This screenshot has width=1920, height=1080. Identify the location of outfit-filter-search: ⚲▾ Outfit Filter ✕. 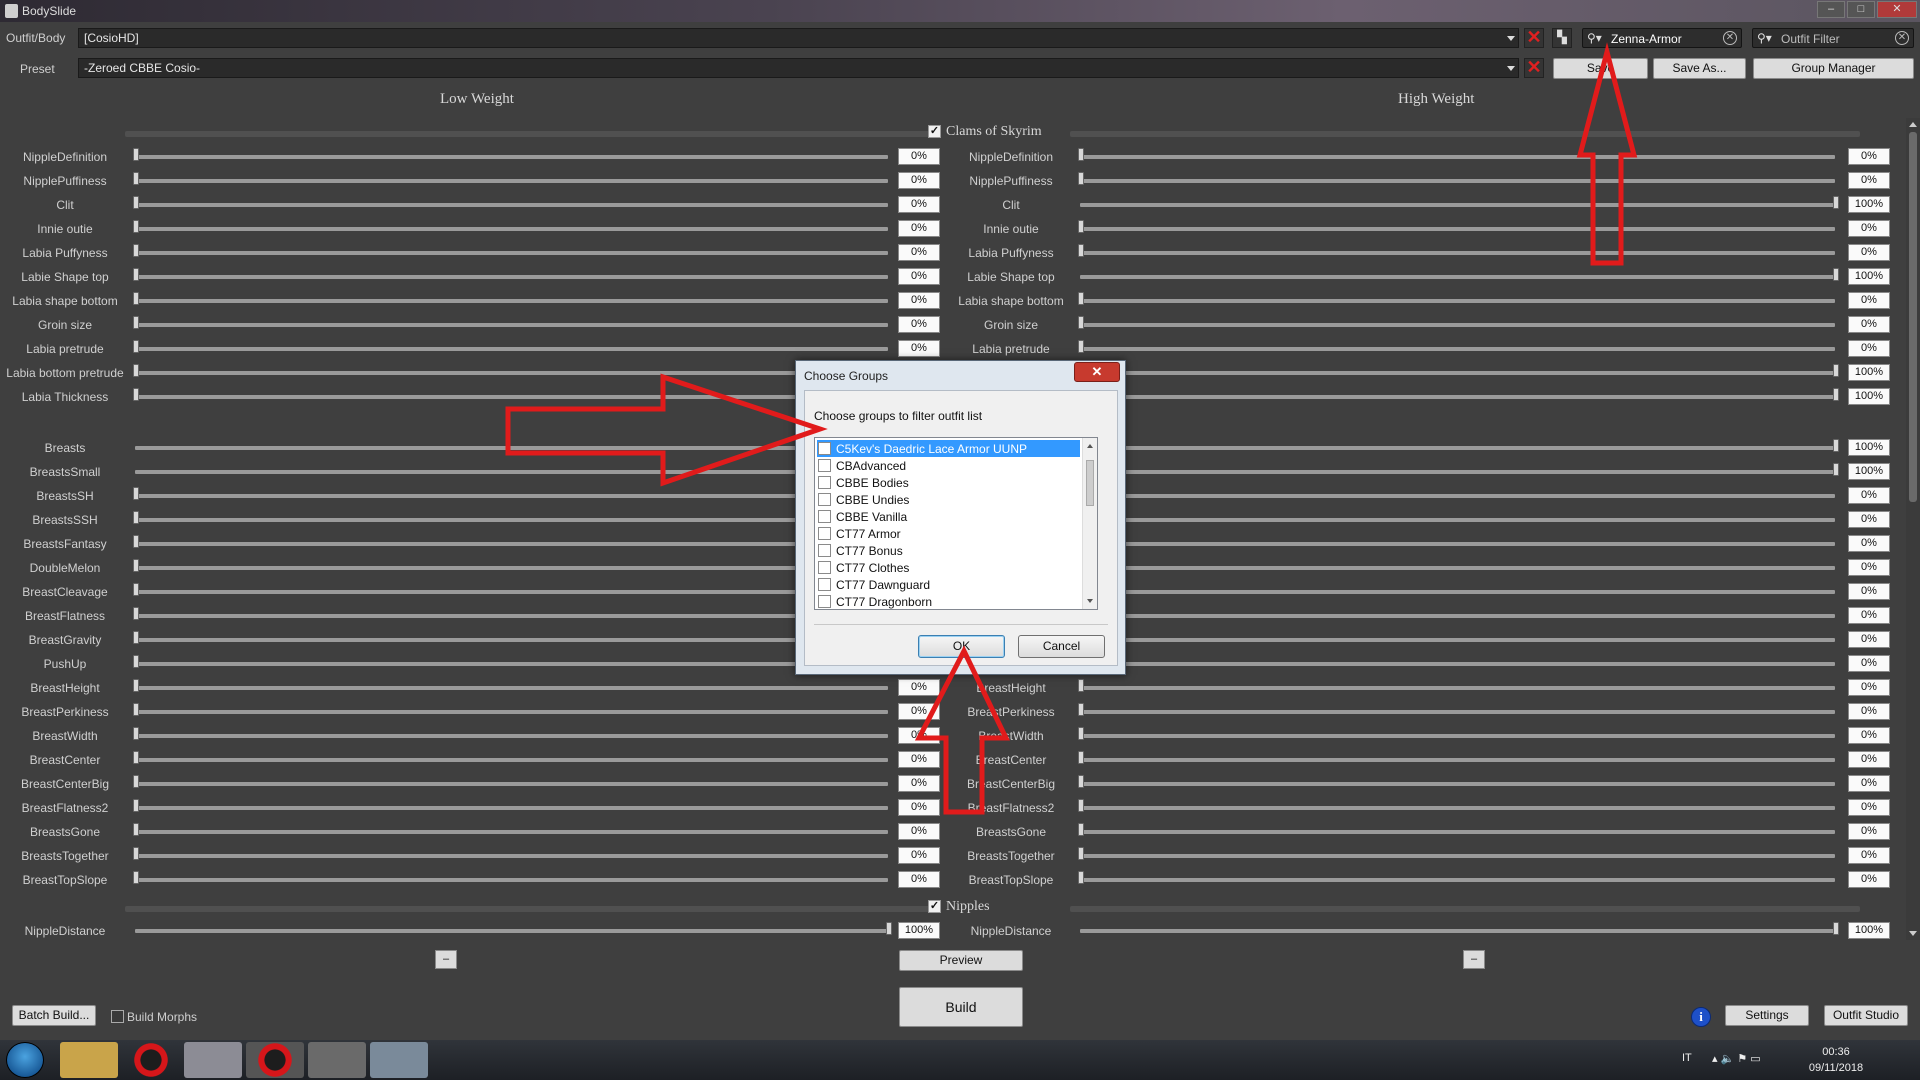
(1833, 38).